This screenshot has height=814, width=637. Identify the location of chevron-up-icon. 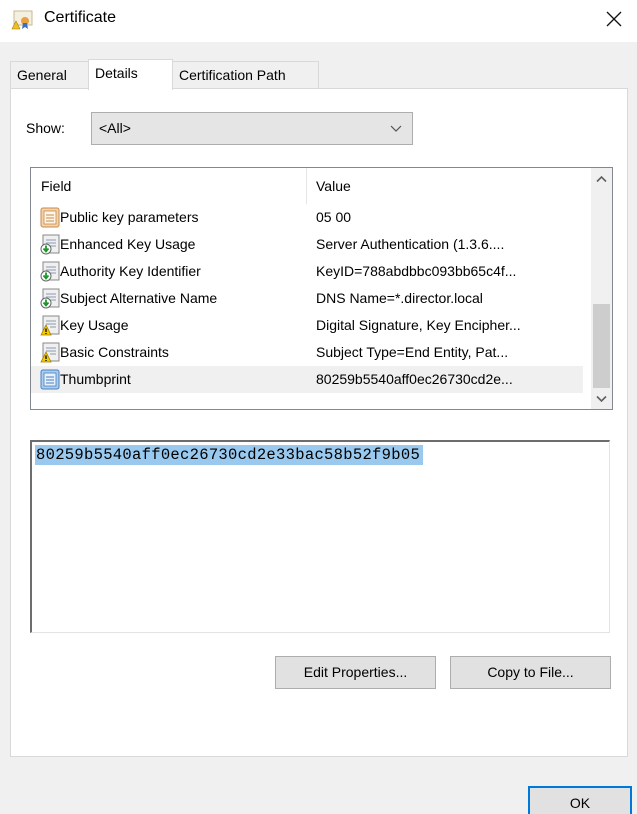
(601, 178).